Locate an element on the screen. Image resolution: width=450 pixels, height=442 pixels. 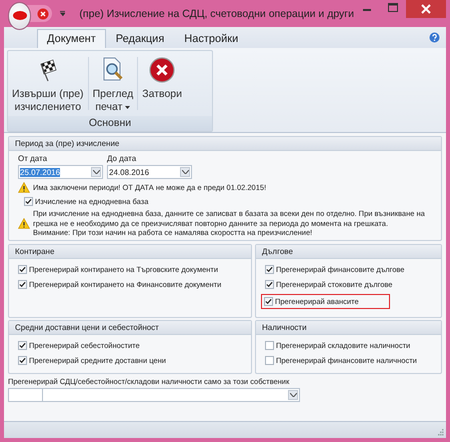
section-header: Дългове is located at coordinates (348, 251).